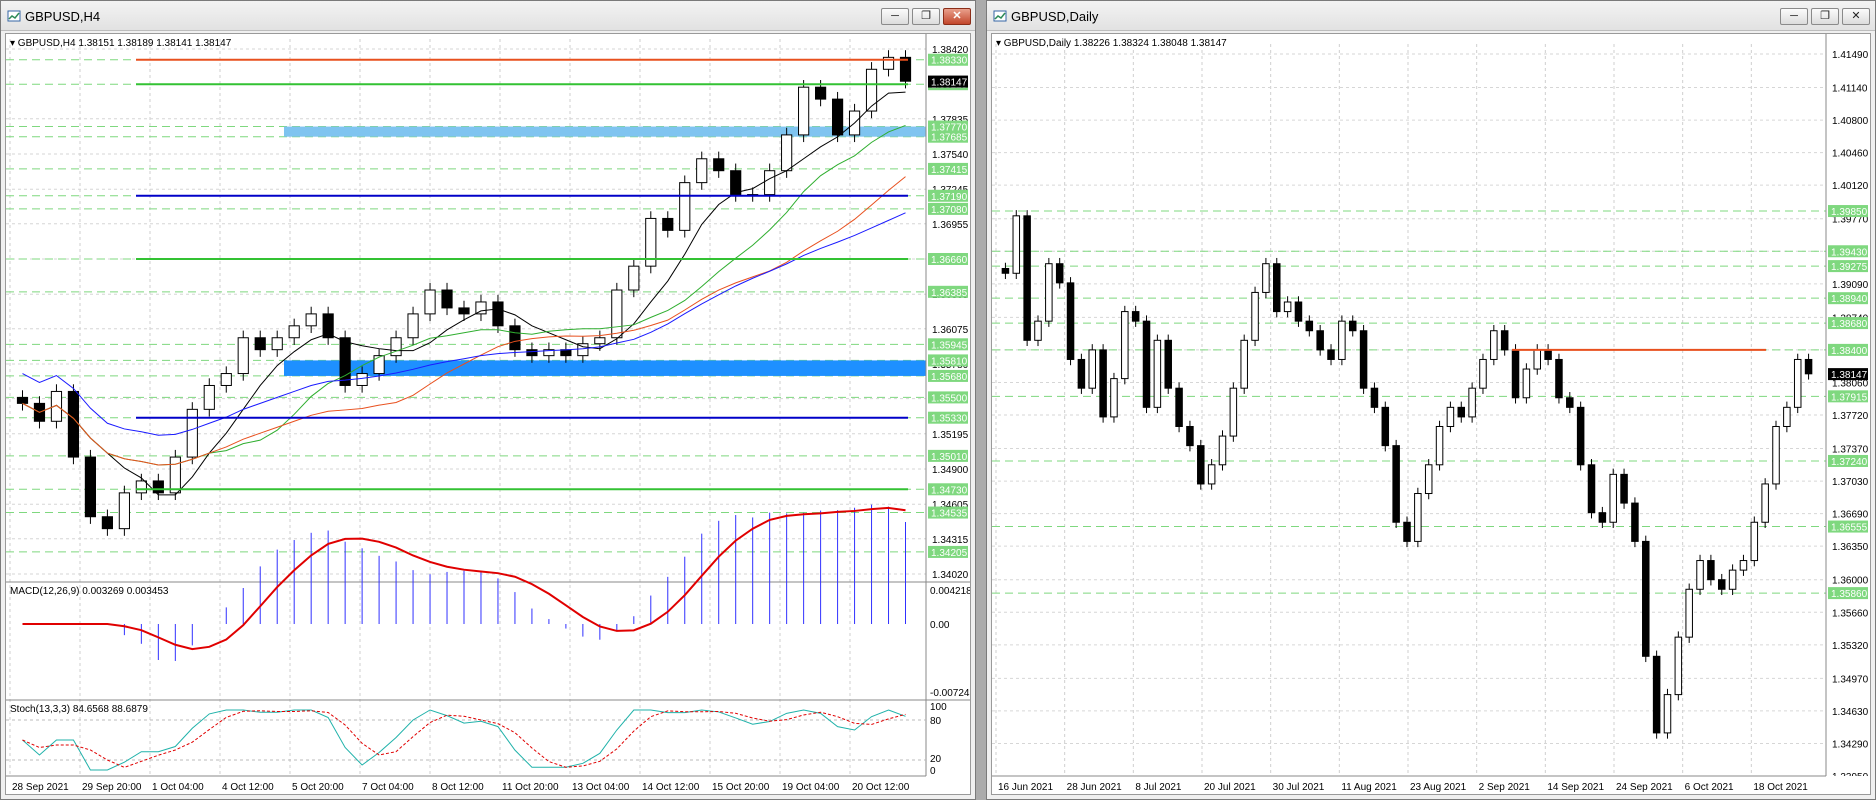  I want to click on stoch-tick-label: 0, so click(933, 771).